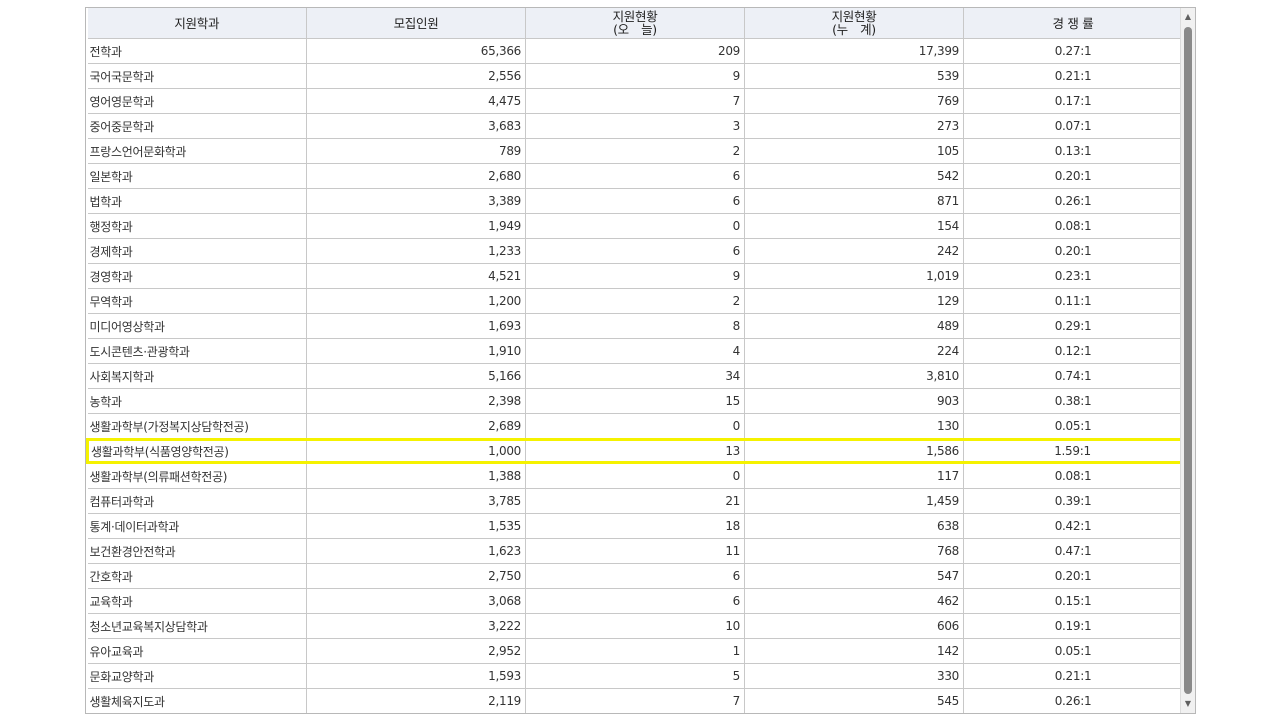  What do you see at coordinates (197, 276) in the screenshot?
I see `cell-dept: 경영학과` at bounding box center [197, 276].